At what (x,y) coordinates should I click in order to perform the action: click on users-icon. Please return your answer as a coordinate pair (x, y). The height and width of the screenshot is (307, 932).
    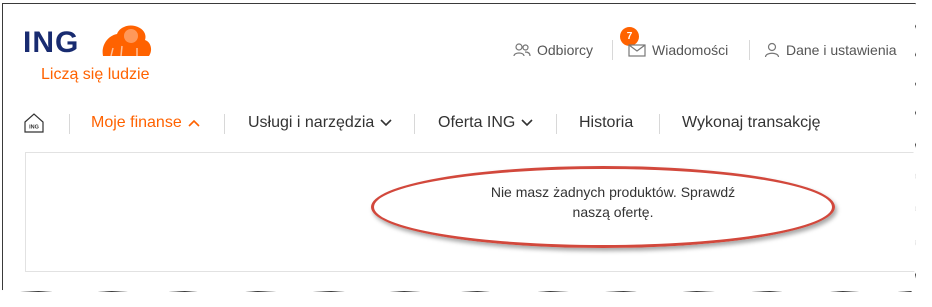
    Looking at the image, I should click on (522, 50).